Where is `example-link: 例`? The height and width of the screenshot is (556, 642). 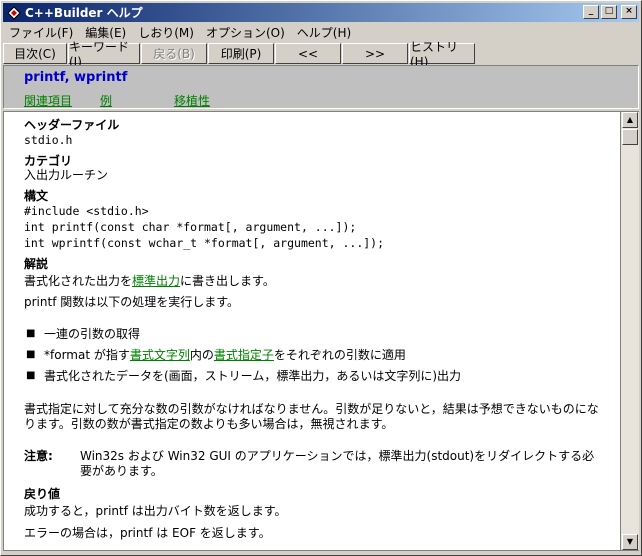
example-link: 例 is located at coordinates (106, 100).